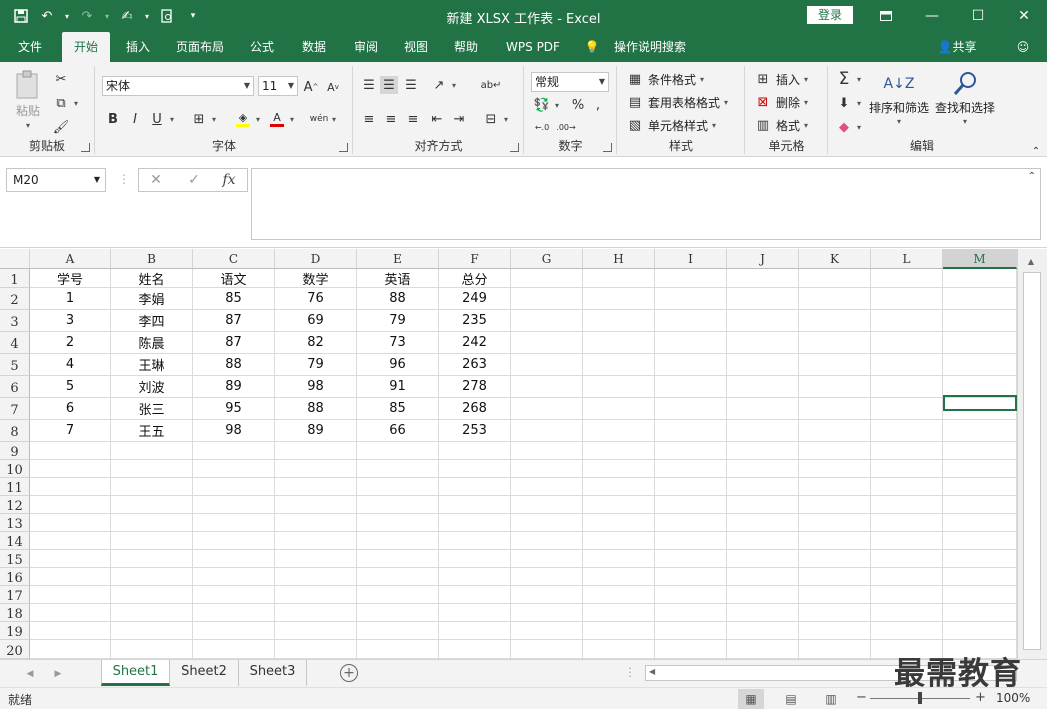 This screenshot has width=1047, height=709. Describe the element at coordinates (333, 87) in the screenshot. I see `decrease-font-button: Av` at that location.